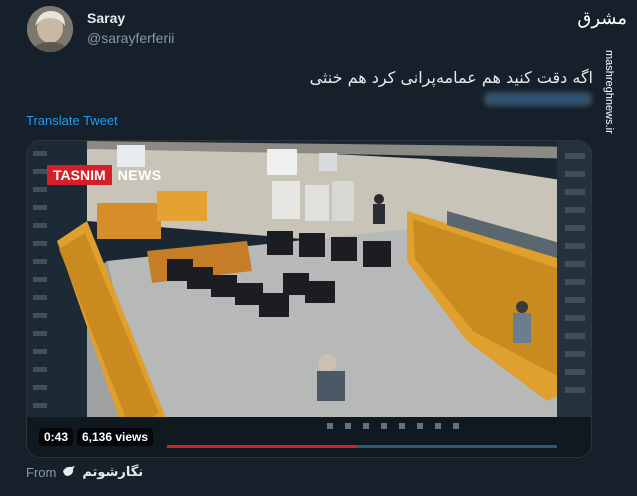  What do you see at coordinates (538, 99) in the screenshot?
I see `blurred-text` at bounding box center [538, 99].